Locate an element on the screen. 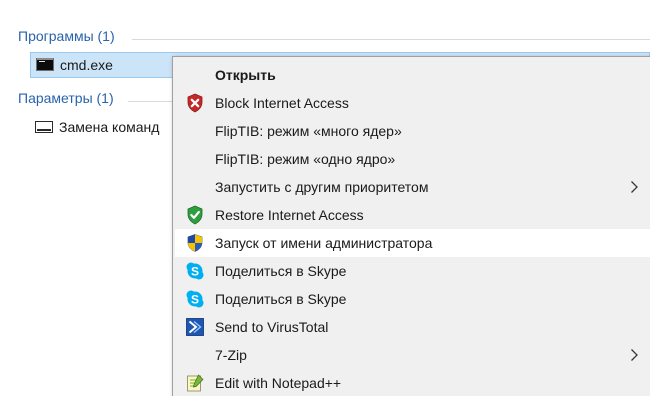  menu-item-fliptib-many-cores: FlipTIB: режим «много ядер» is located at coordinates (412, 131).